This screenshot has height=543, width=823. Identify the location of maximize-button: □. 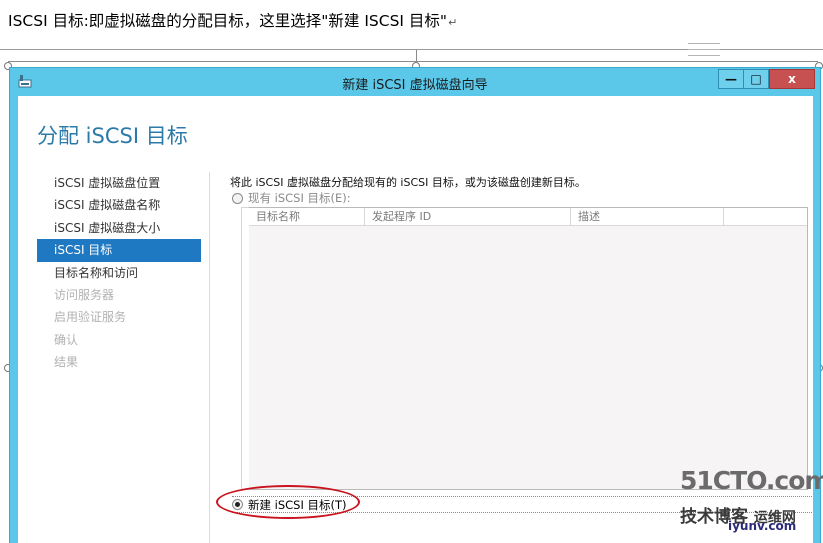
(756, 79).